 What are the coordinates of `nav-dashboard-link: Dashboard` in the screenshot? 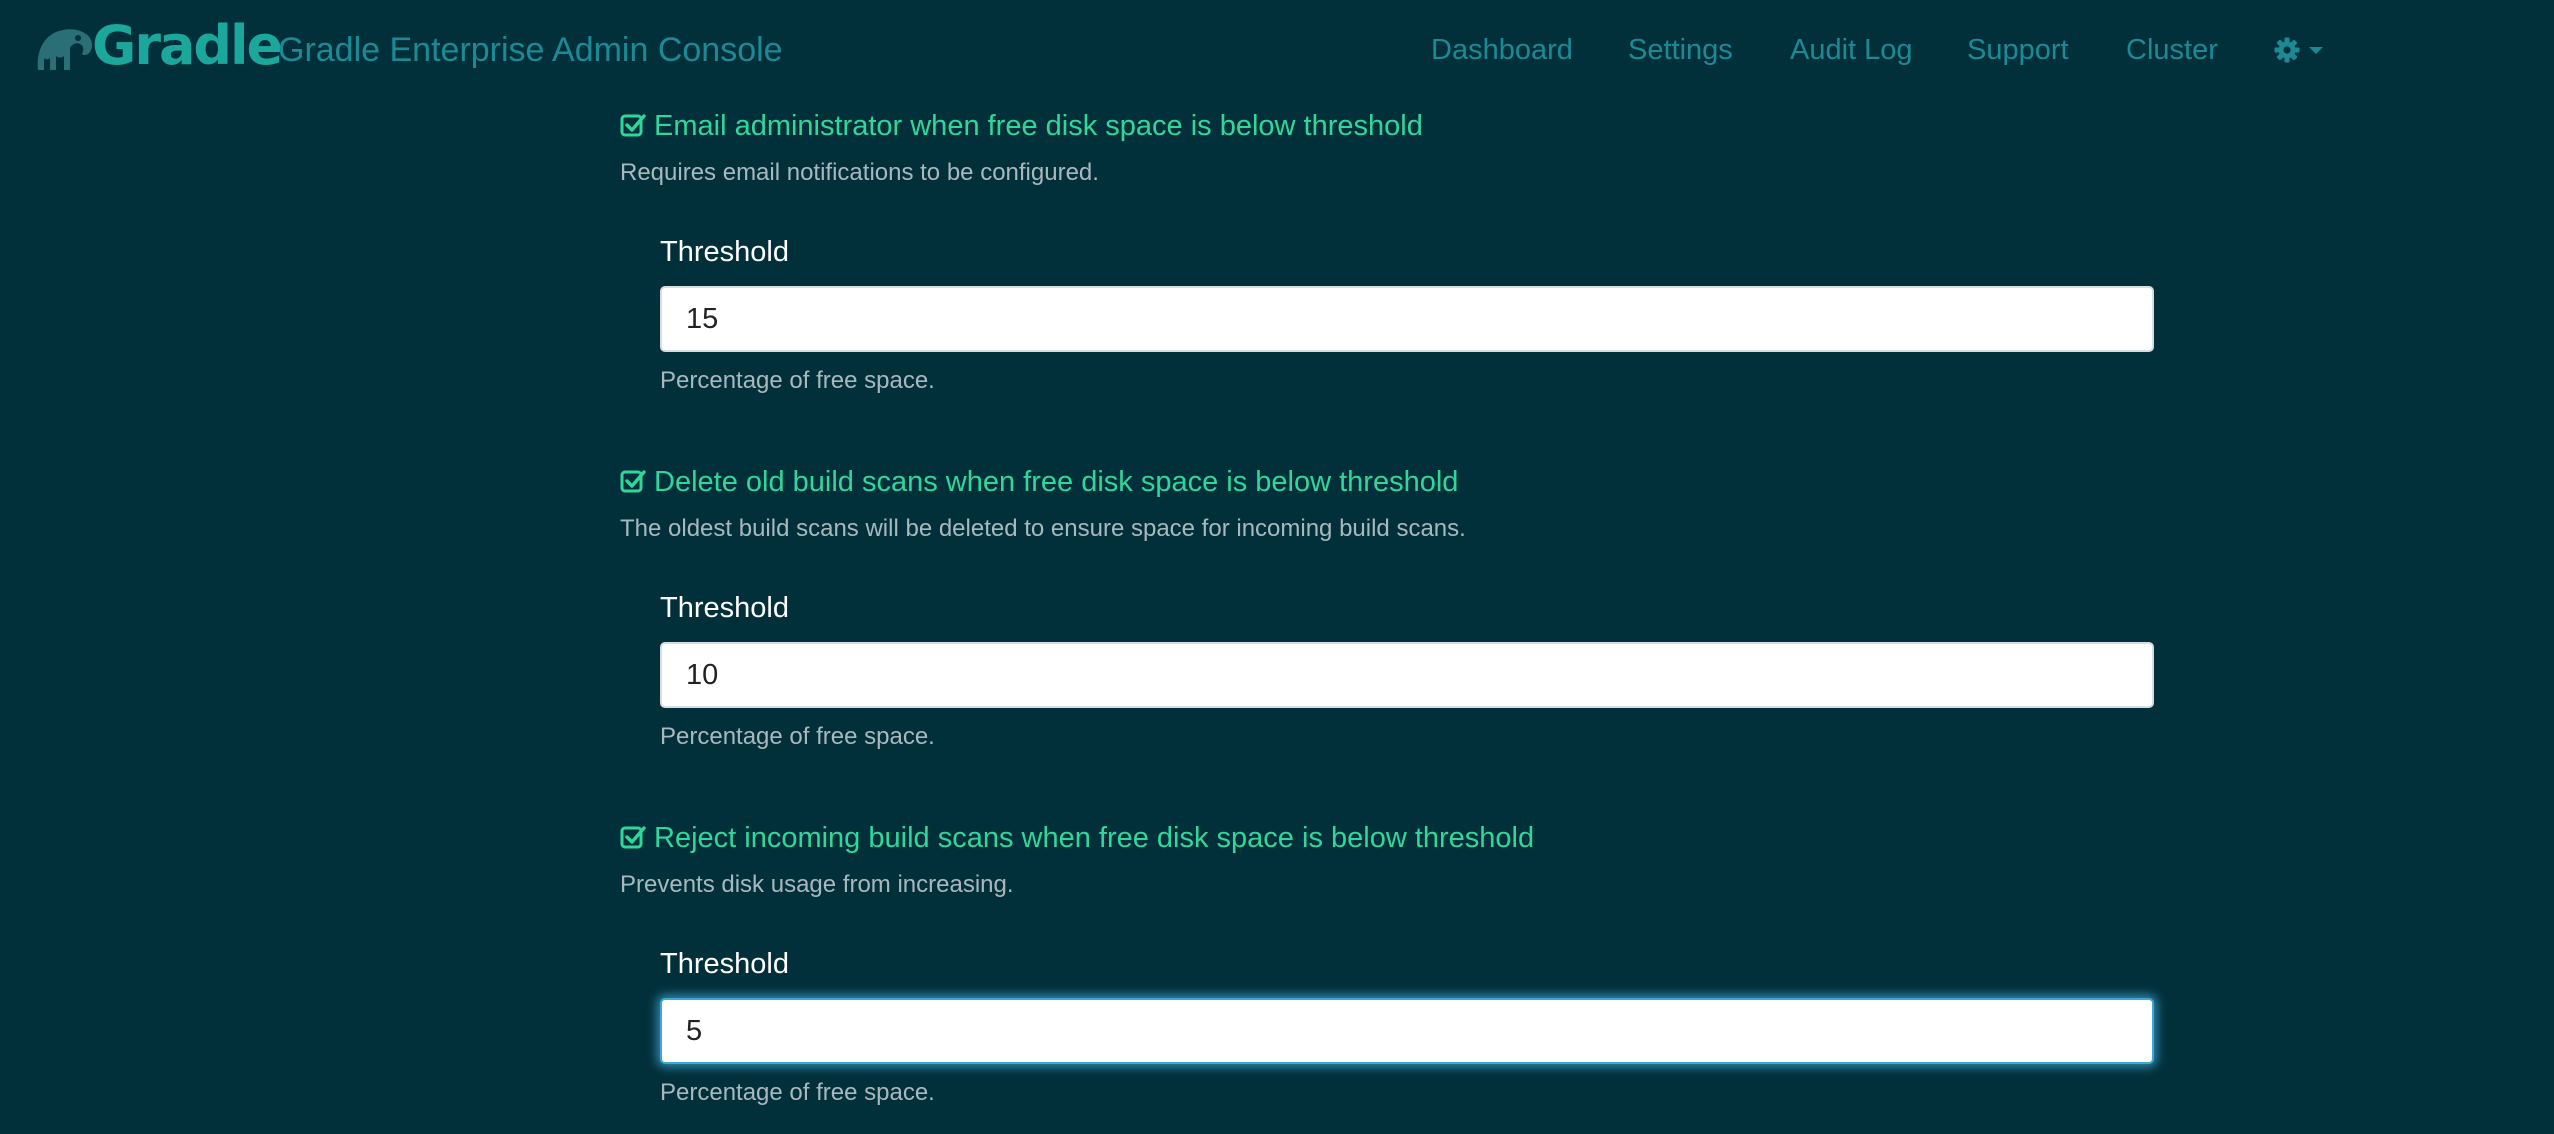 It's located at (1502, 50).